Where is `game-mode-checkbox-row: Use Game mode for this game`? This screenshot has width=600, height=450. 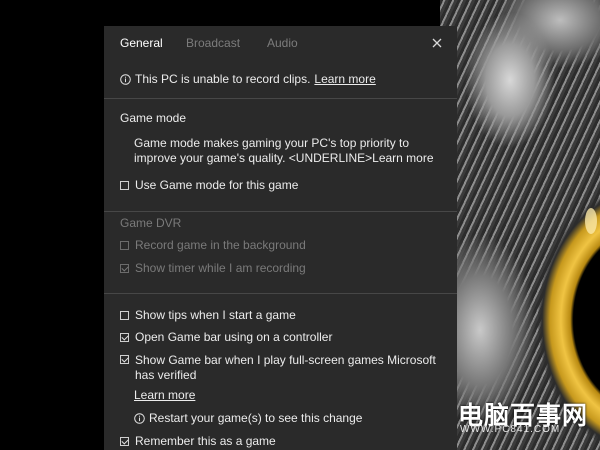
game-mode-checkbox-row: Use Game mode for this game is located at coordinates (209, 185).